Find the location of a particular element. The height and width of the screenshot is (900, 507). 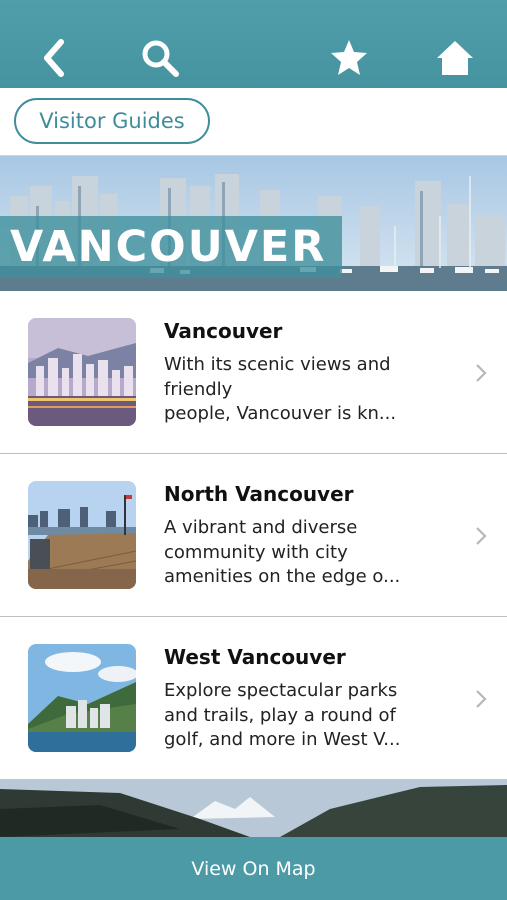

home-icon is located at coordinates (455, 58).